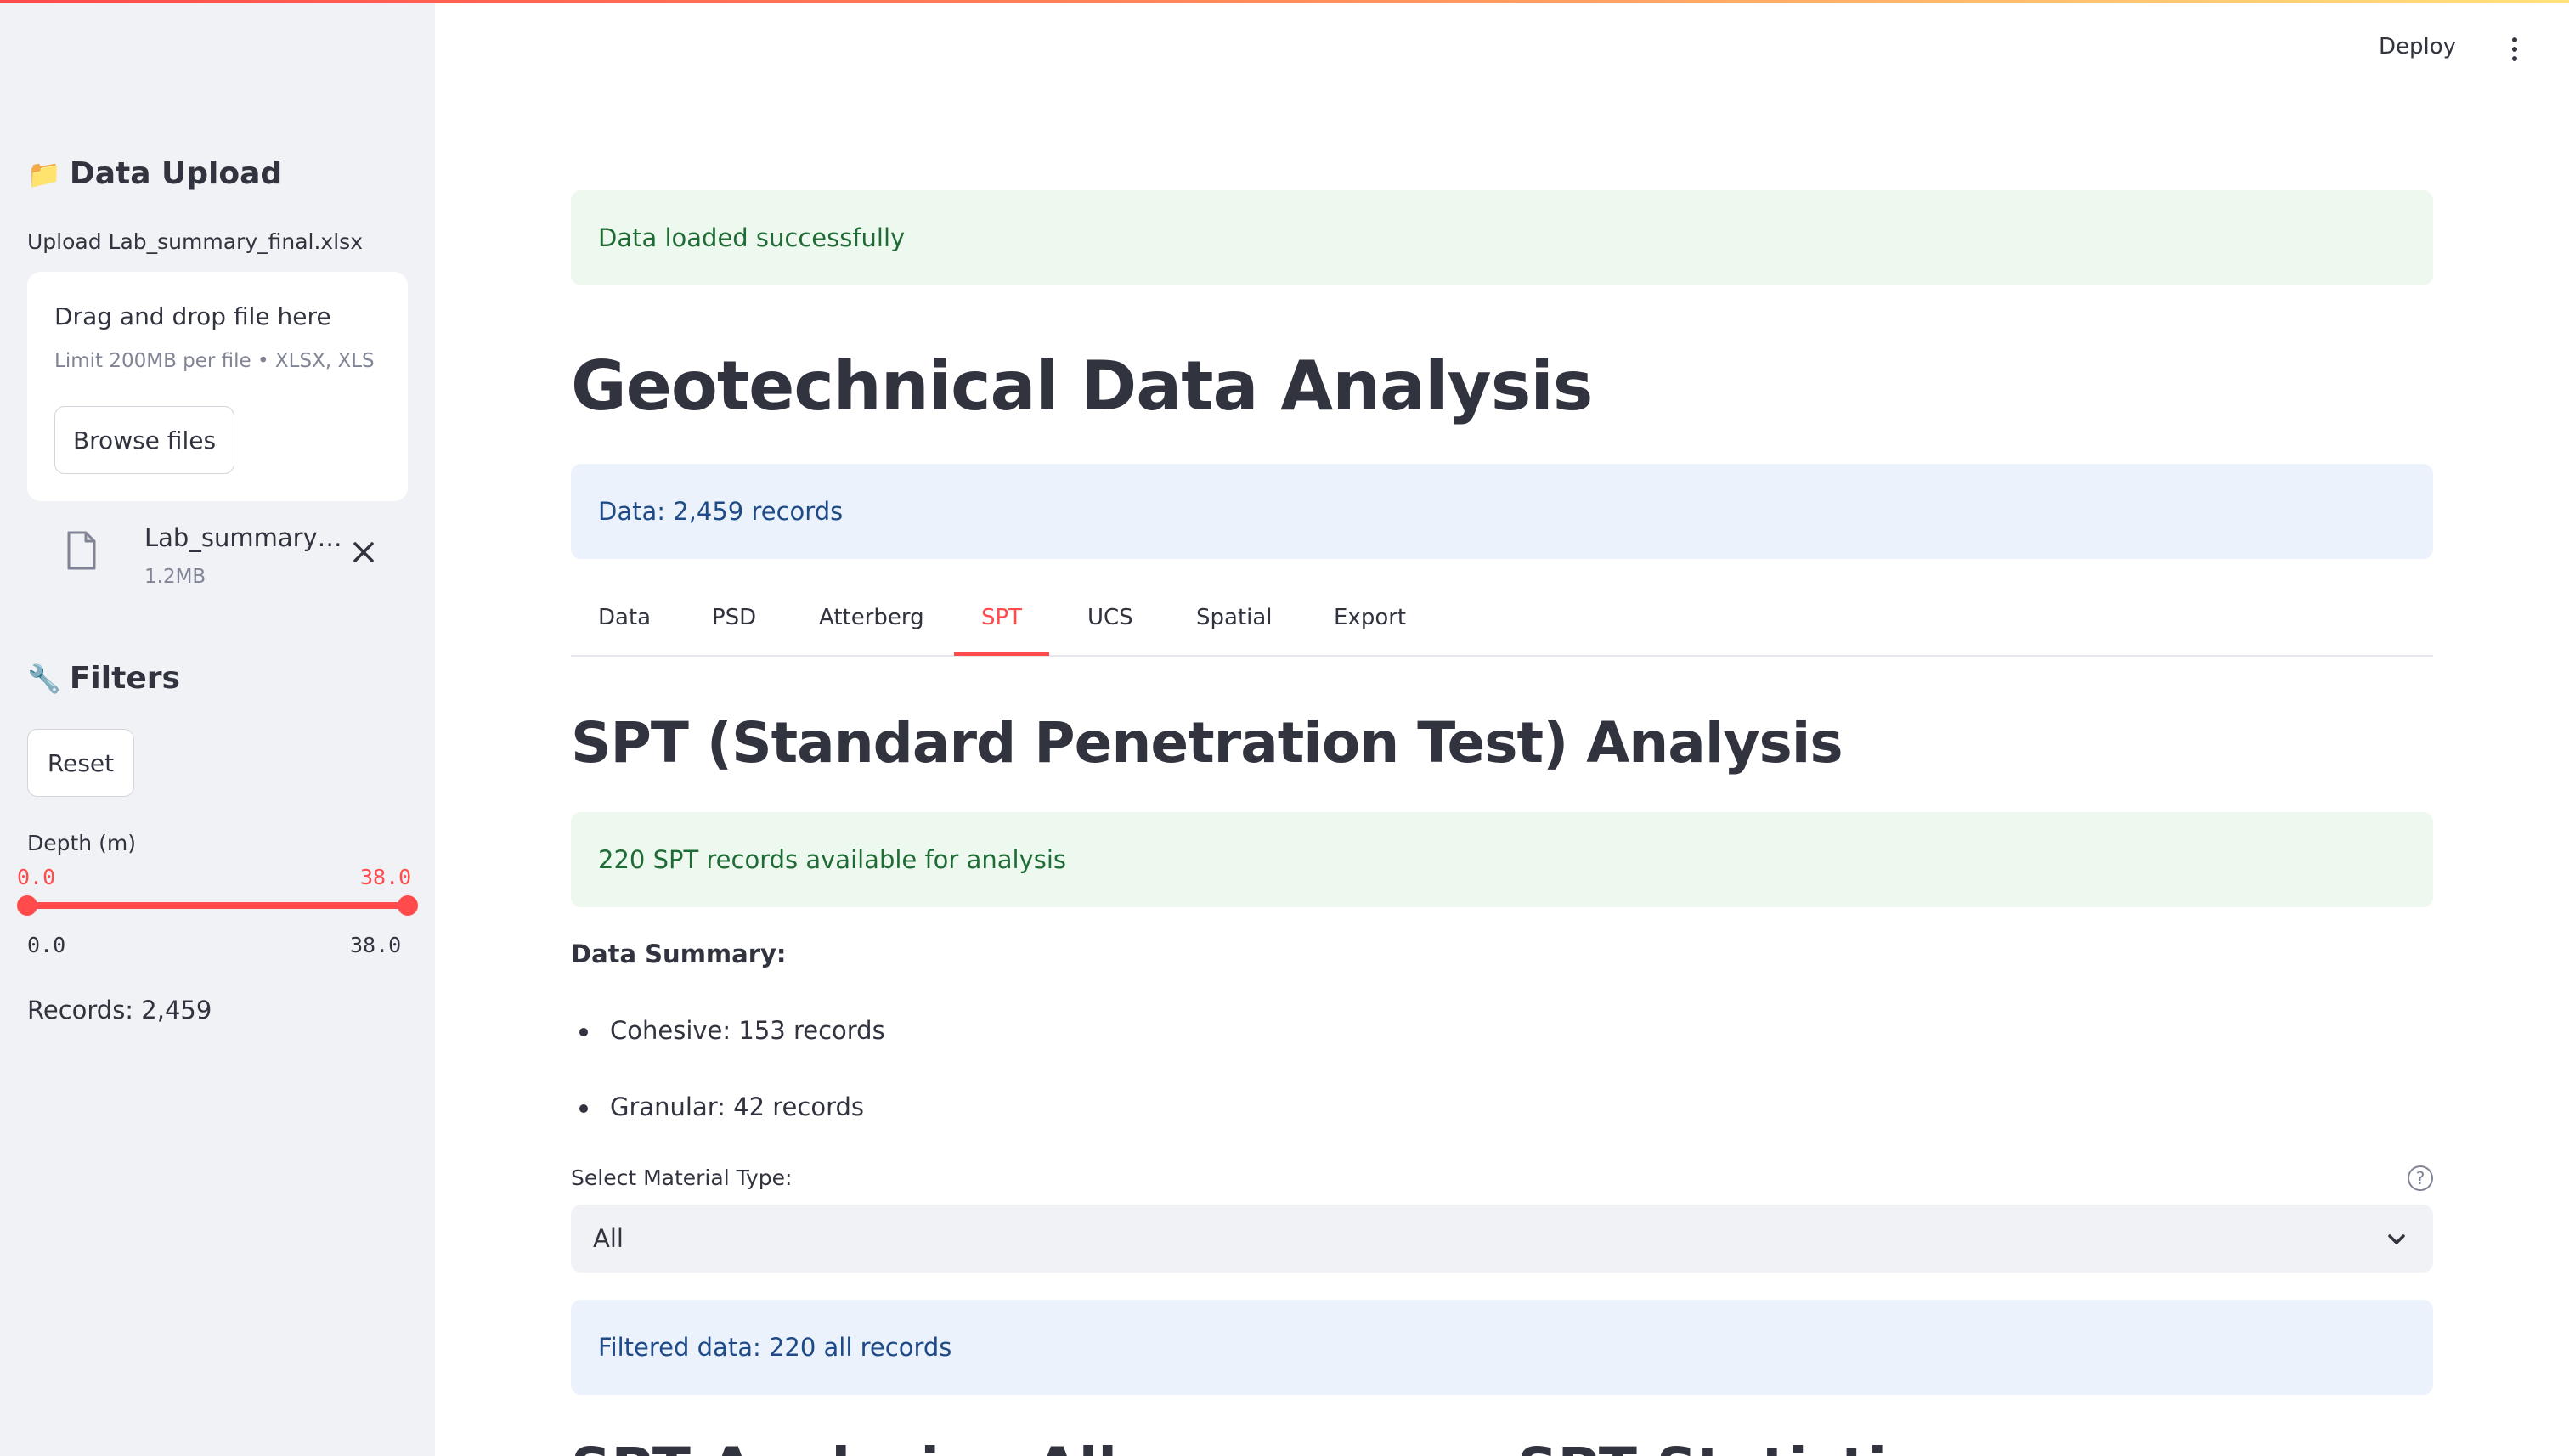 The width and height of the screenshot is (2569, 1456). What do you see at coordinates (1502, 512) in the screenshot?
I see `records-info-alert: Data: 2,459 records` at bounding box center [1502, 512].